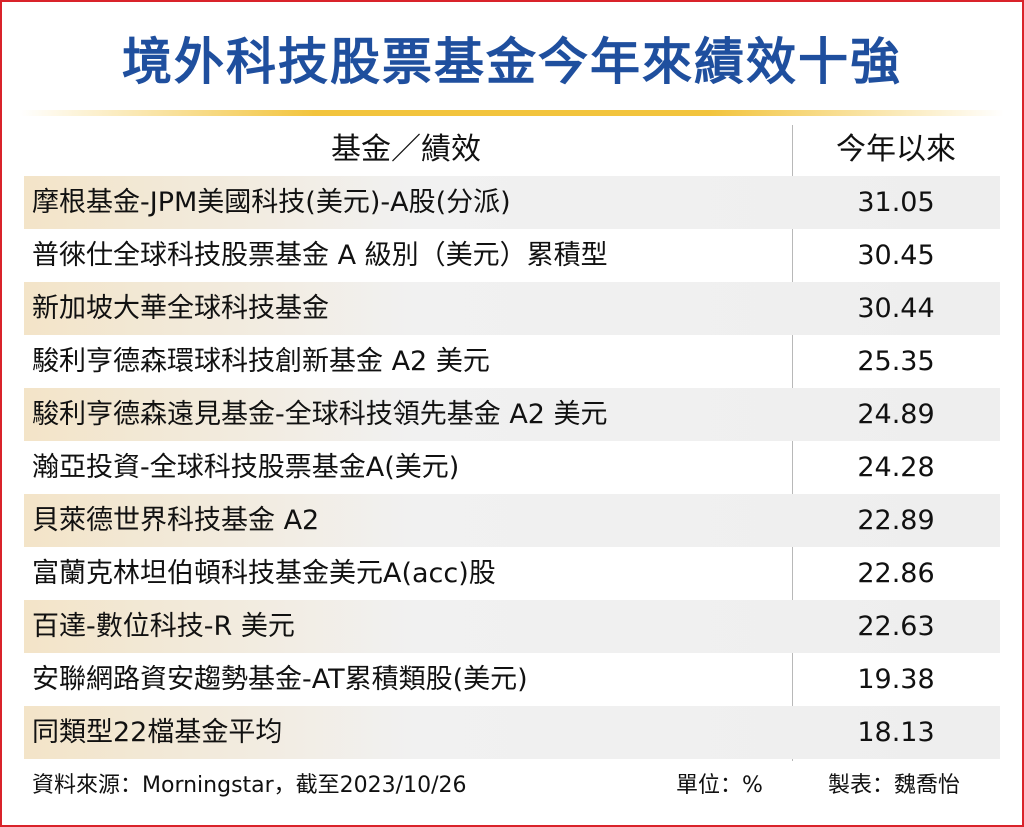 This screenshot has height=827, width=1024. I want to click on fund-name: 新加坡大華全球科技基金, so click(180, 308).